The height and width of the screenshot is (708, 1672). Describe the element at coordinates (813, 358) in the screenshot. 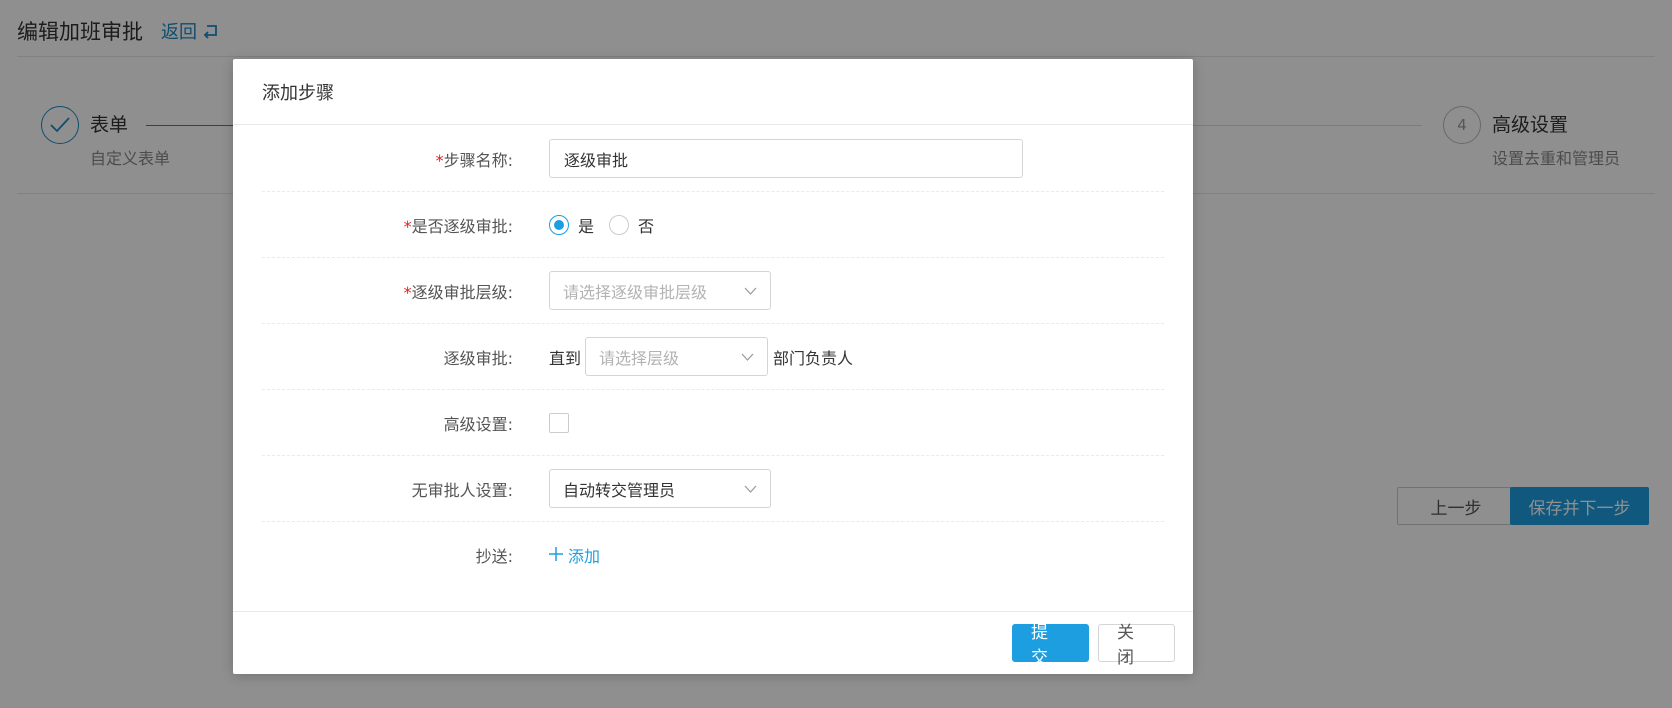

I see `until-suffix: 部门负责人` at that location.